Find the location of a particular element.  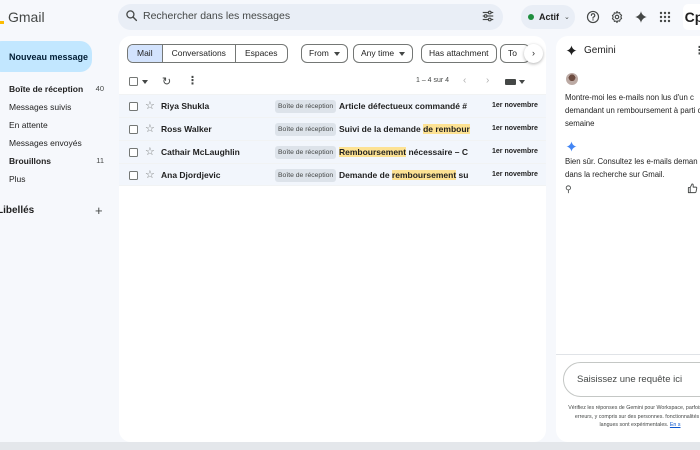

chip-label: Any time is located at coordinates (378, 53).